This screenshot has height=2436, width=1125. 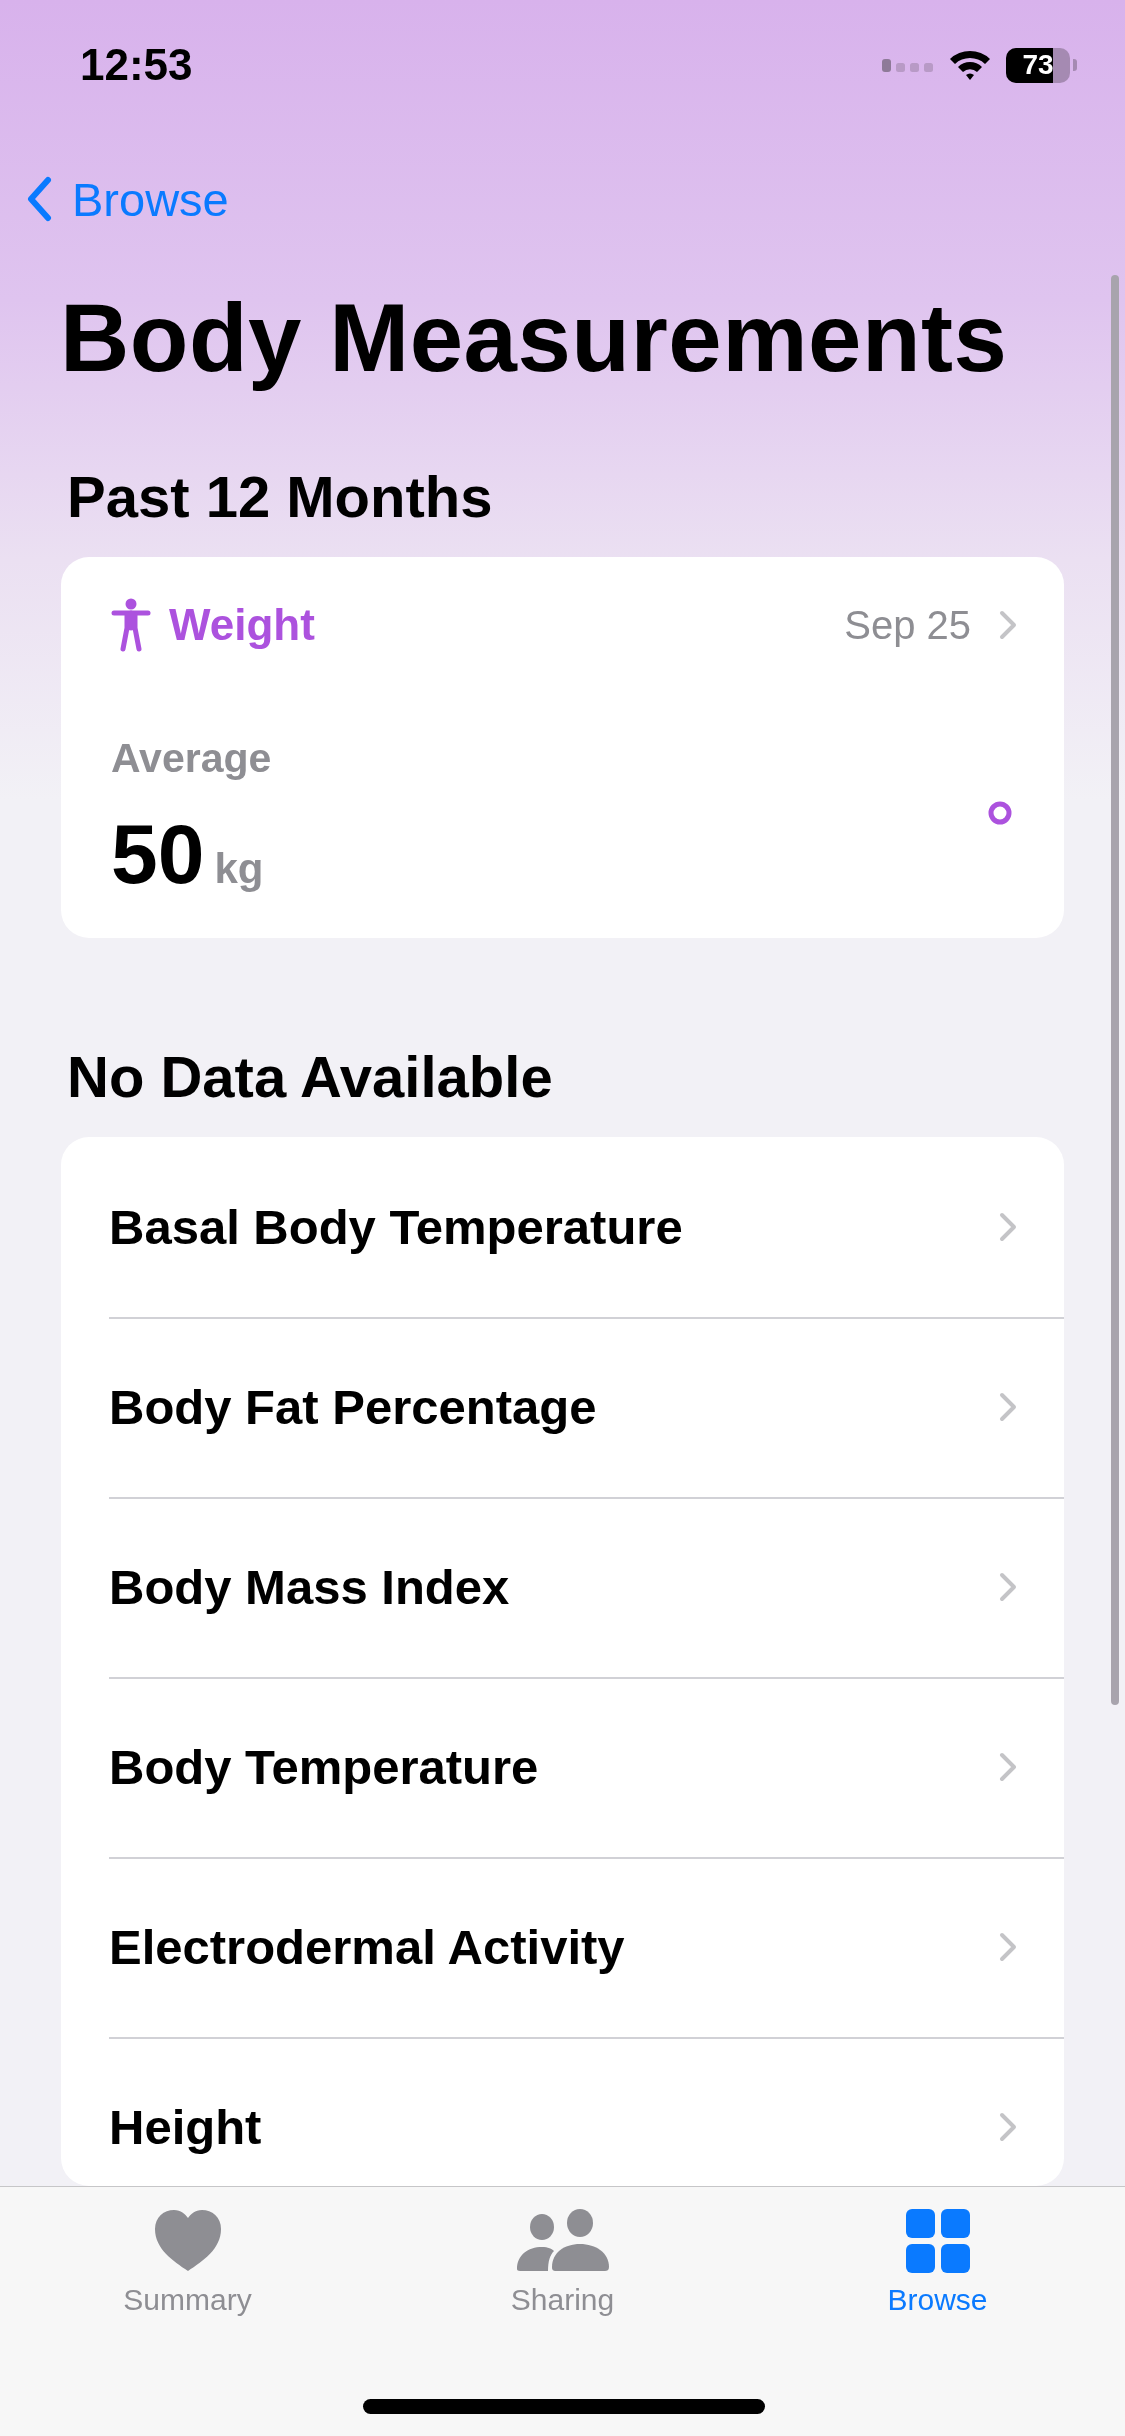 What do you see at coordinates (131, 625) in the screenshot?
I see `figure-icon` at bounding box center [131, 625].